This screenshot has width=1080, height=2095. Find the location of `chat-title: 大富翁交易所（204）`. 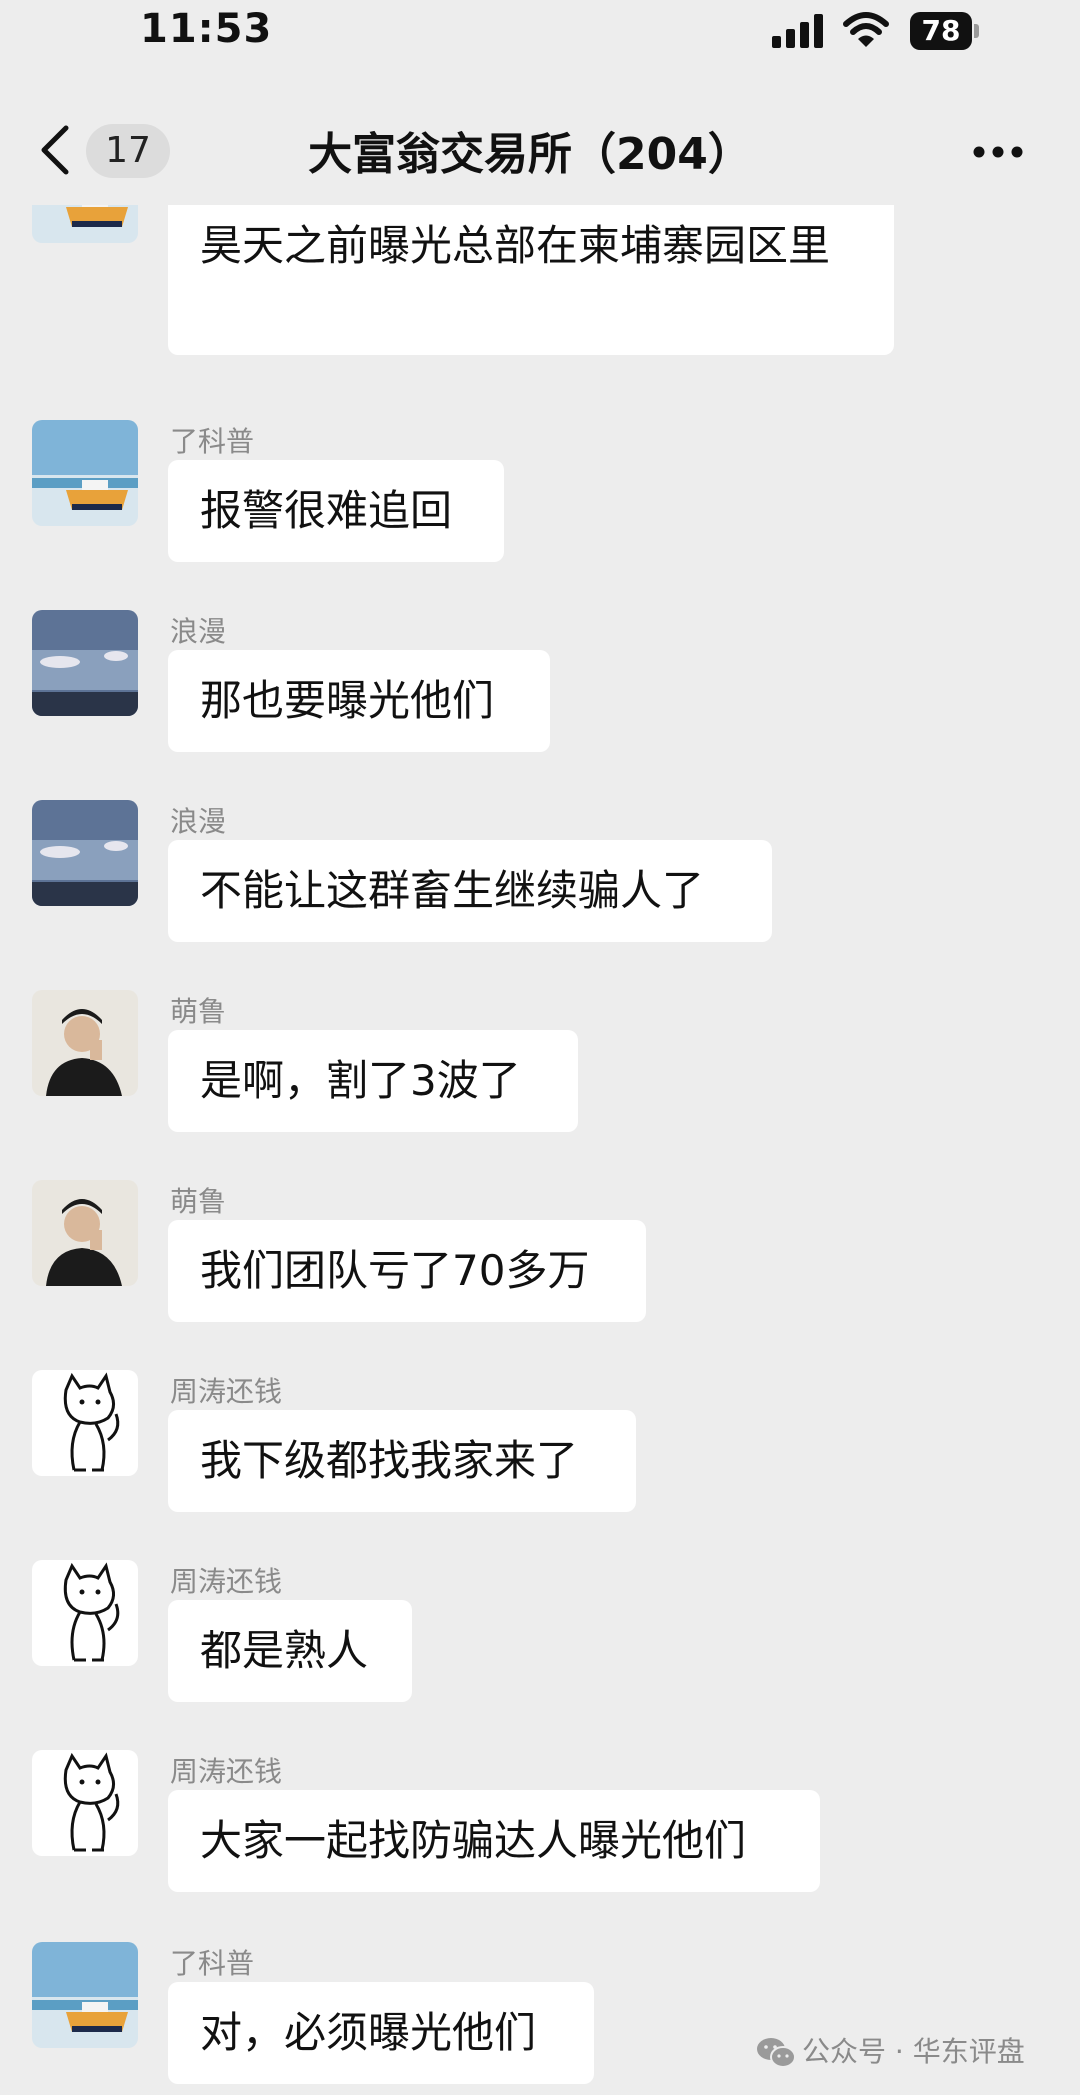

chat-title: 大富翁交易所（204） is located at coordinates (530, 154).